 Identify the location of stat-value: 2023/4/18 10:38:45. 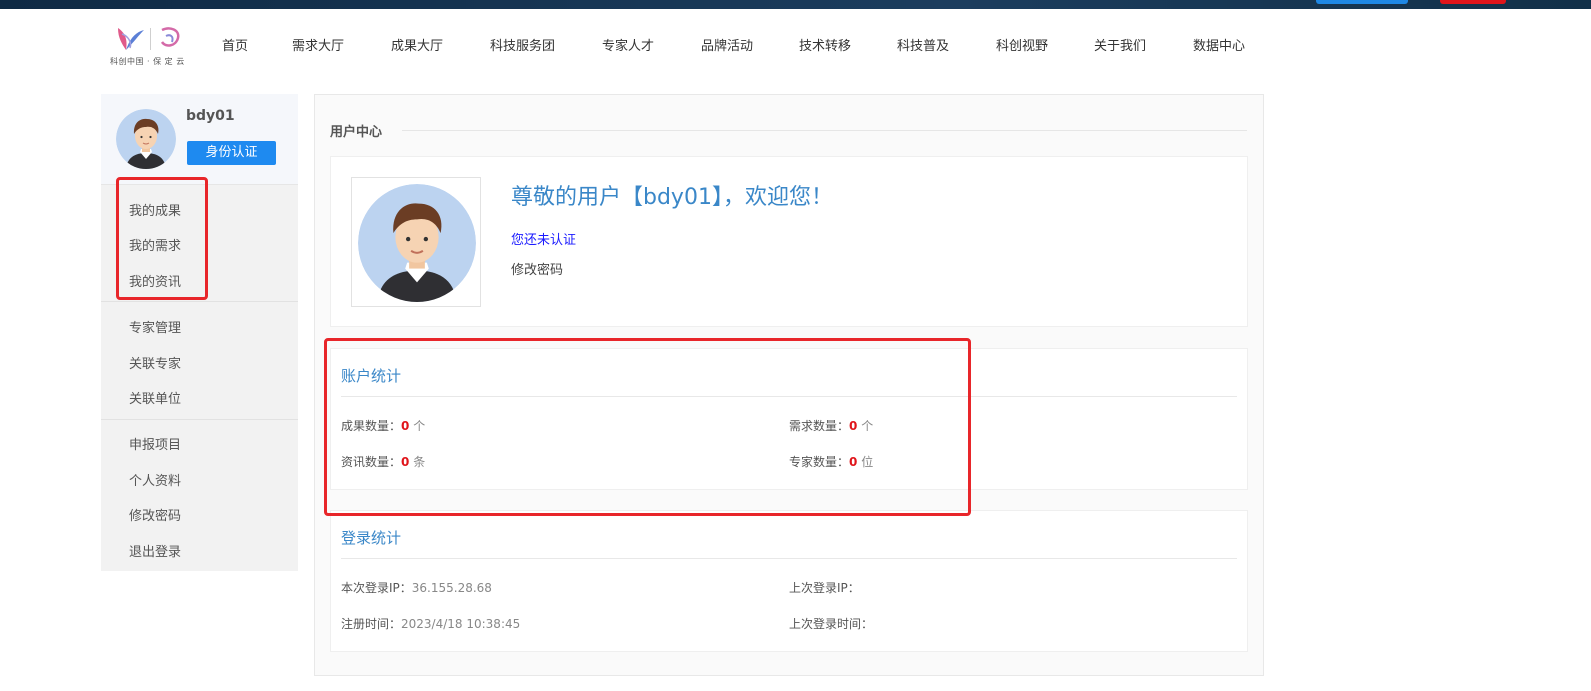
(461, 624).